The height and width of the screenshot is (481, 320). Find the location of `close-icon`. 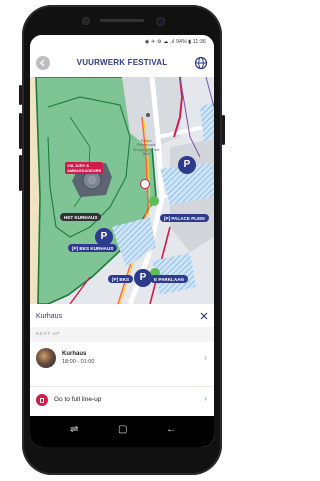

close-icon is located at coordinates (204, 316).